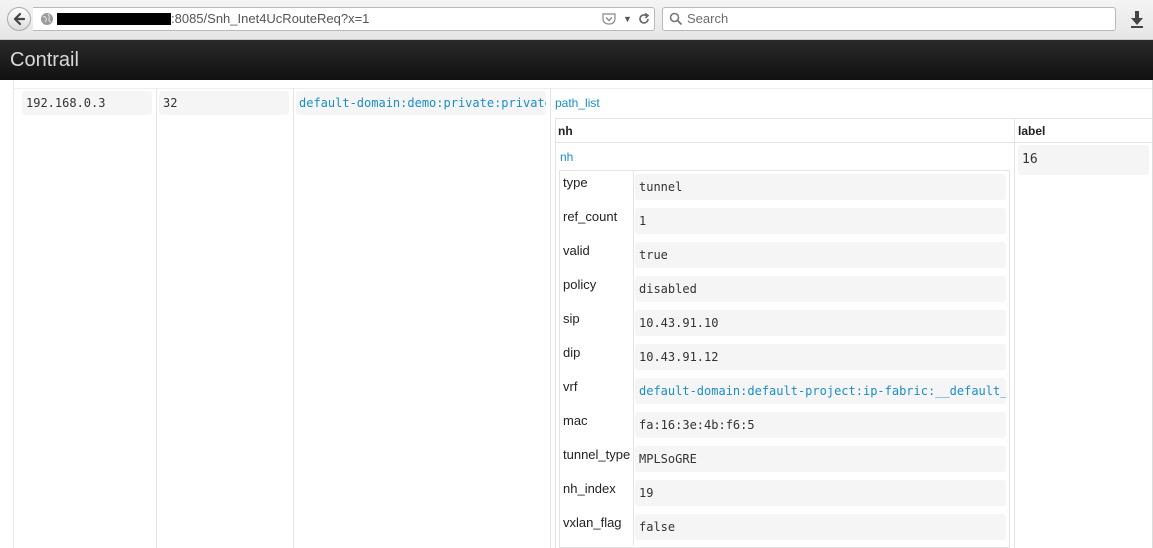  Describe the element at coordinates (565, 131) in the screenshot. I see `nh-column-header: nh` at that location.